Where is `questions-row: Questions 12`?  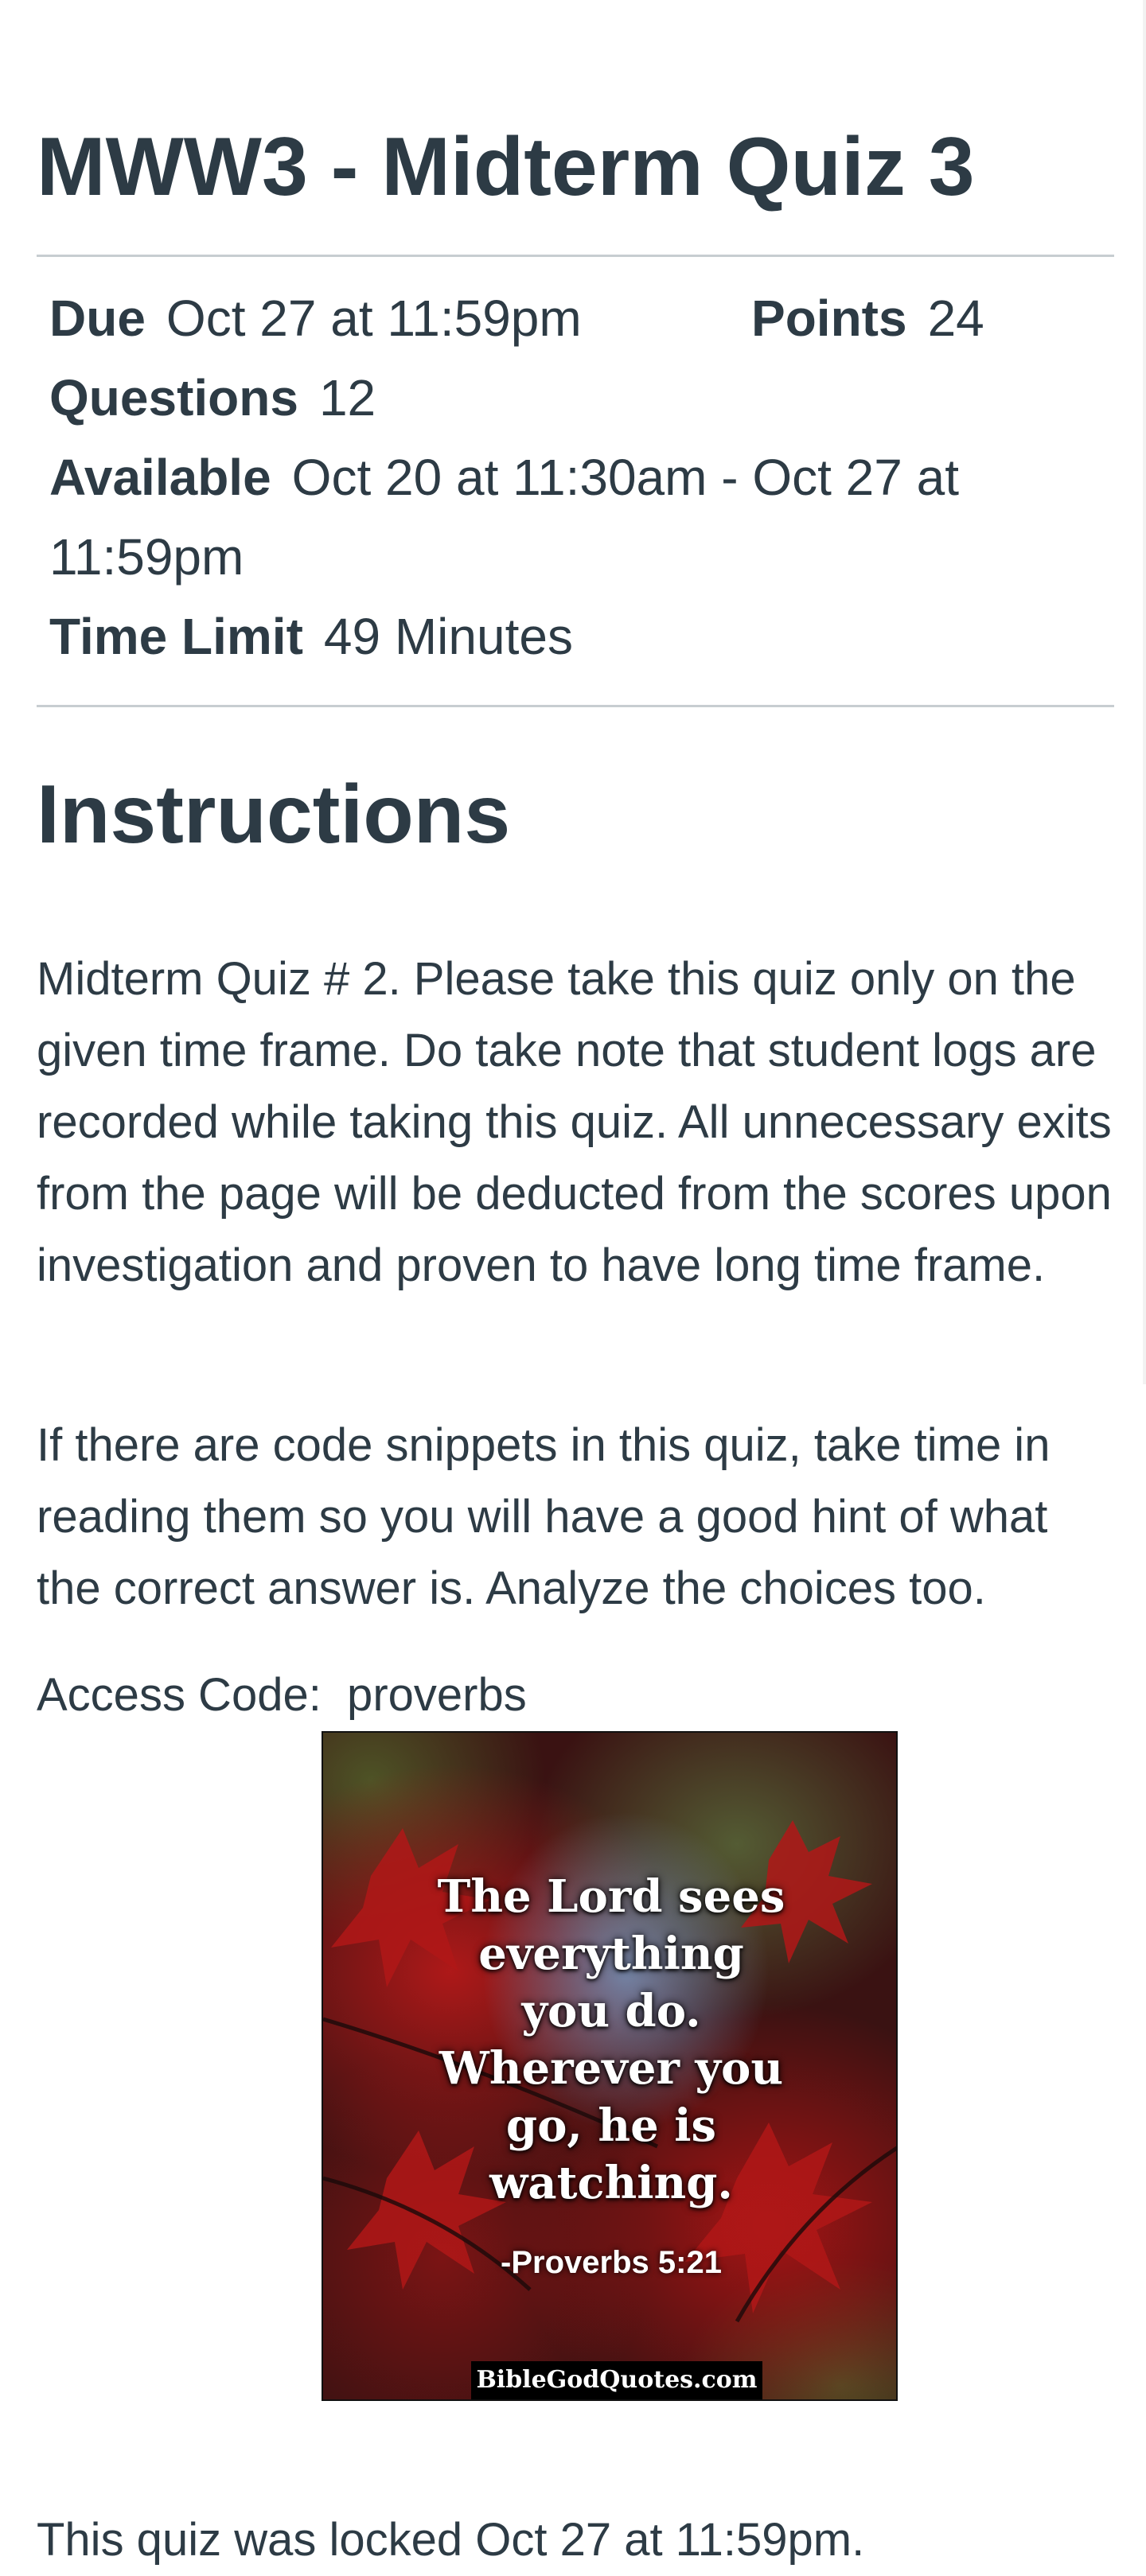
questions-row: Questions 12 is located at coordinates (574, 398).